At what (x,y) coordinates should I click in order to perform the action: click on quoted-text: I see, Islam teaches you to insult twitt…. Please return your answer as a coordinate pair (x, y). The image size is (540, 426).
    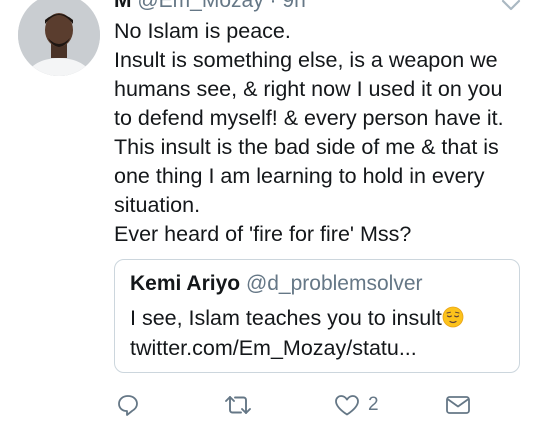
    Looking at the image, I should click on (297, 333).